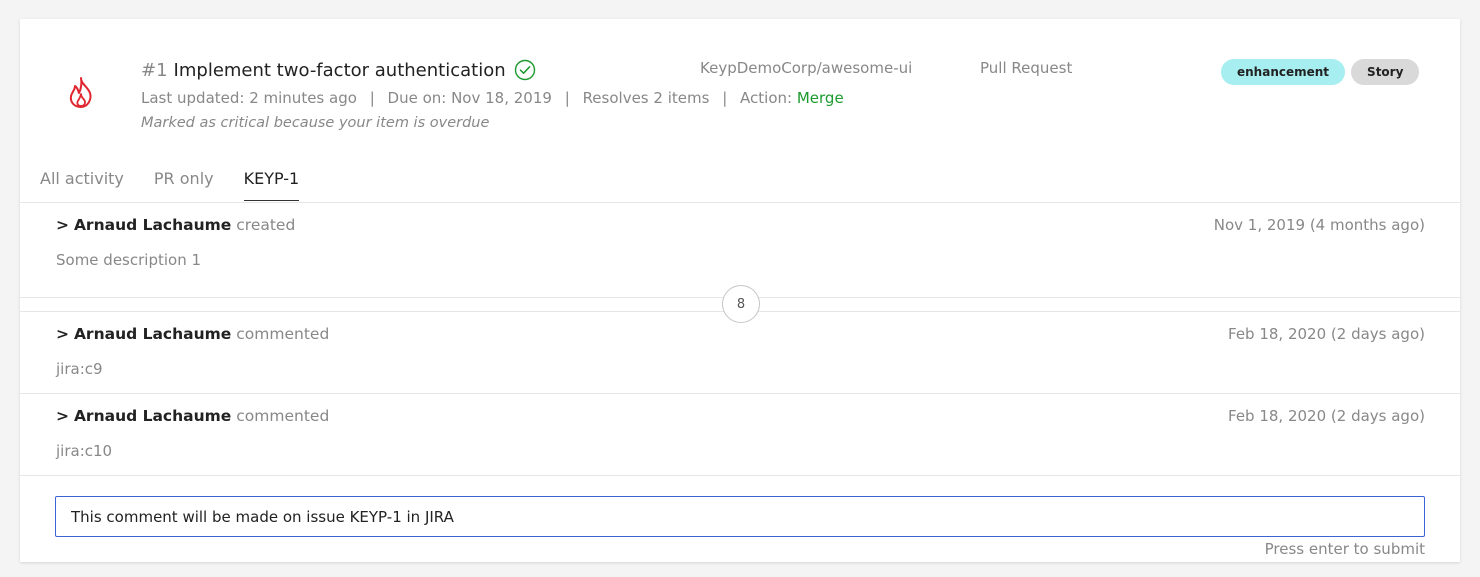 The width and height of the screenshot is (1480, 577). What do you see at coordinates (740, 516) in the screenshot?
I see `comment-input` at bounding box center [740, 516].